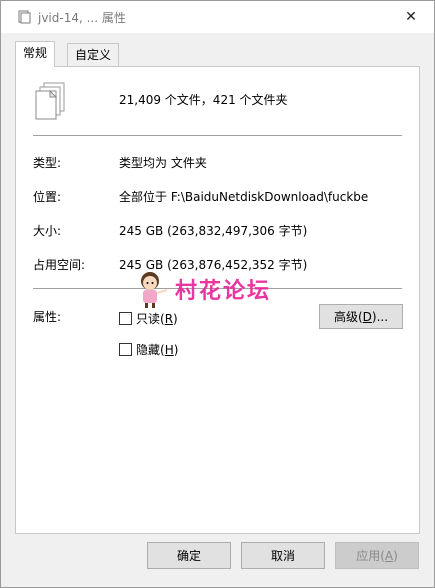 Image resolution: width=435 pixels, height=588 pixels. What do you see at coordinates (345, 317) in the screenshot?
I see `advanced-label: 高级` at bounding box center [345, 317].